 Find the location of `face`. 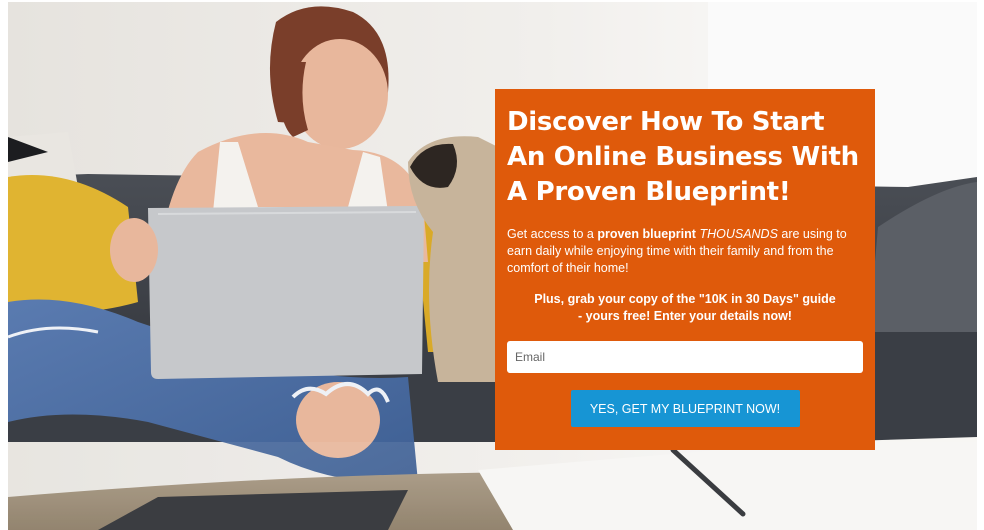

face is located at coordinates (340, 94).